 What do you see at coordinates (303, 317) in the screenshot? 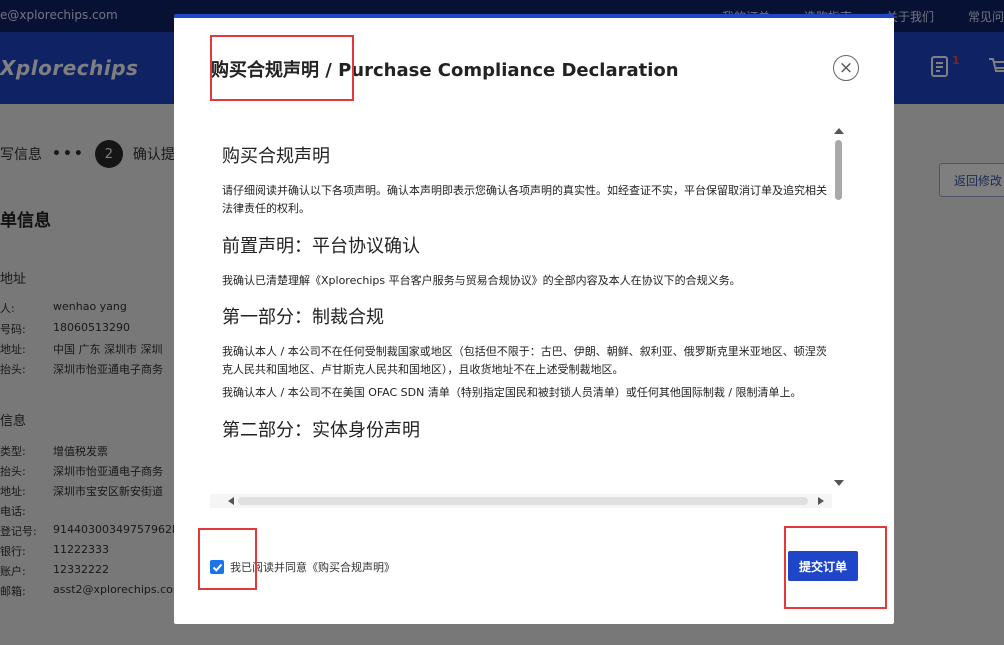
I see `part1-title: 第一部分：制裁合规` at bounding box center [303, 317].